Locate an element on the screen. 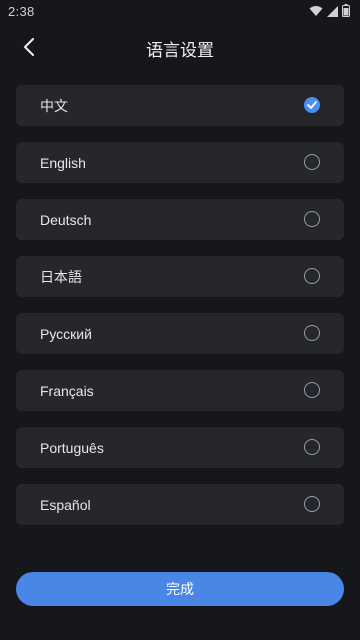 The width and height of the screenshot is (360, 640). language-label: Deutsch is located at coordinates (66, 219).